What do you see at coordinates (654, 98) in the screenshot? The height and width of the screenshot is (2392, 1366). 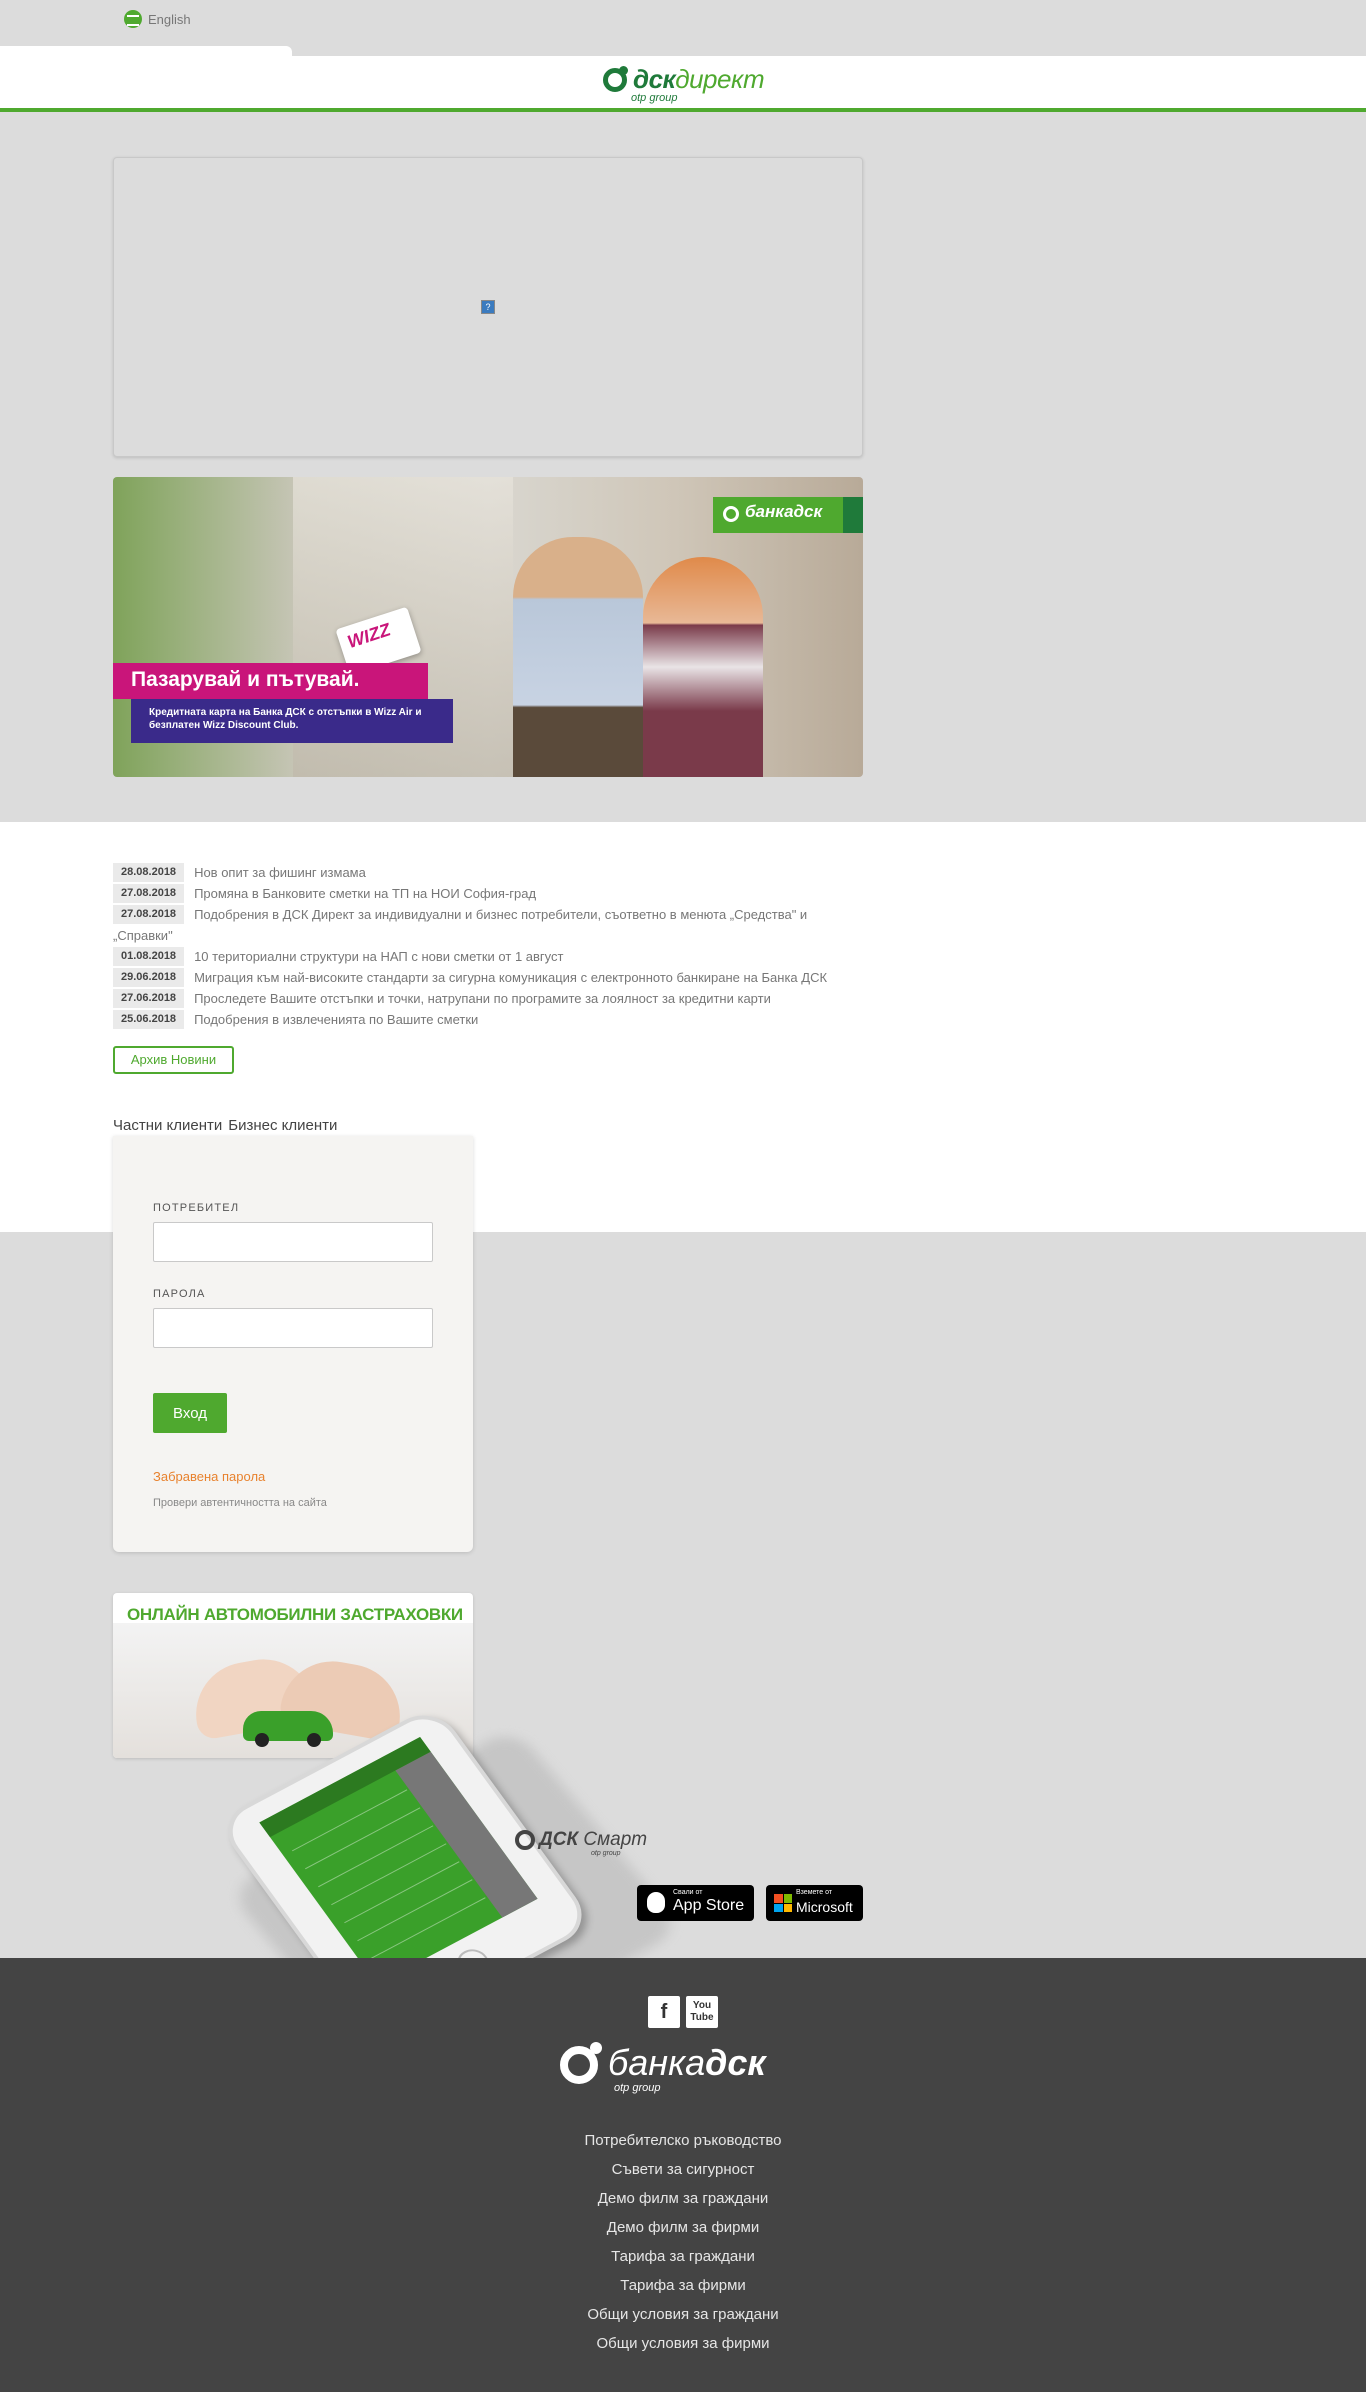 I see `logo-sub: otp group` at bounding box center [654, 98].